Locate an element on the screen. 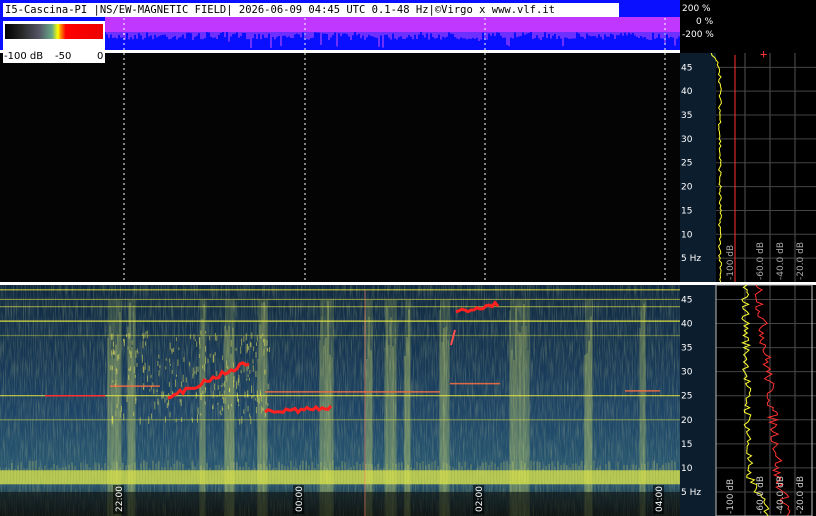 Image resolution: width=816 pixels, height=516 pixels. amplitude-label-zero: 0 % is located at coordinates (705, 22).